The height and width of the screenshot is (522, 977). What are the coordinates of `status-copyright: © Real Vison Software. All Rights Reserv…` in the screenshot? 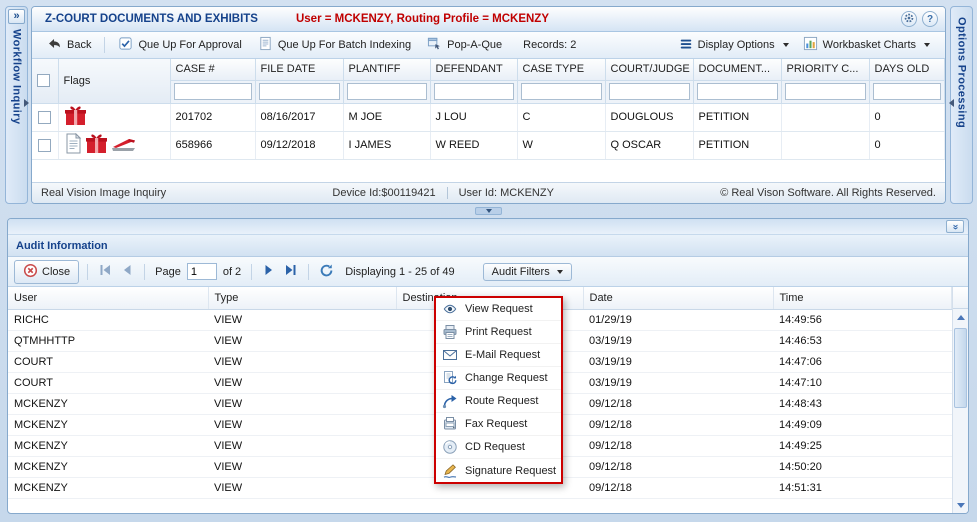 It's located at (828, 193).